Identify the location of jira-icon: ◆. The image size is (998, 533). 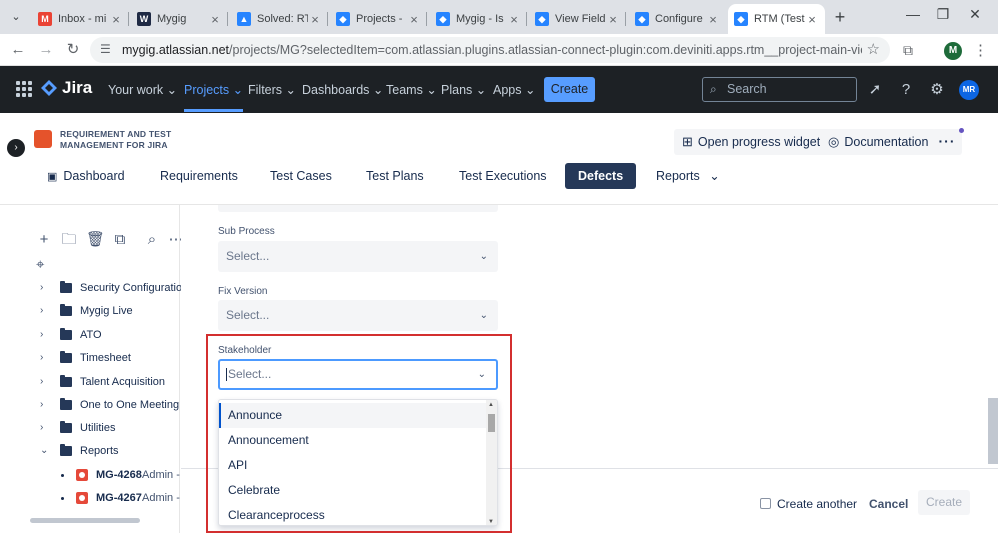
(642, 19).